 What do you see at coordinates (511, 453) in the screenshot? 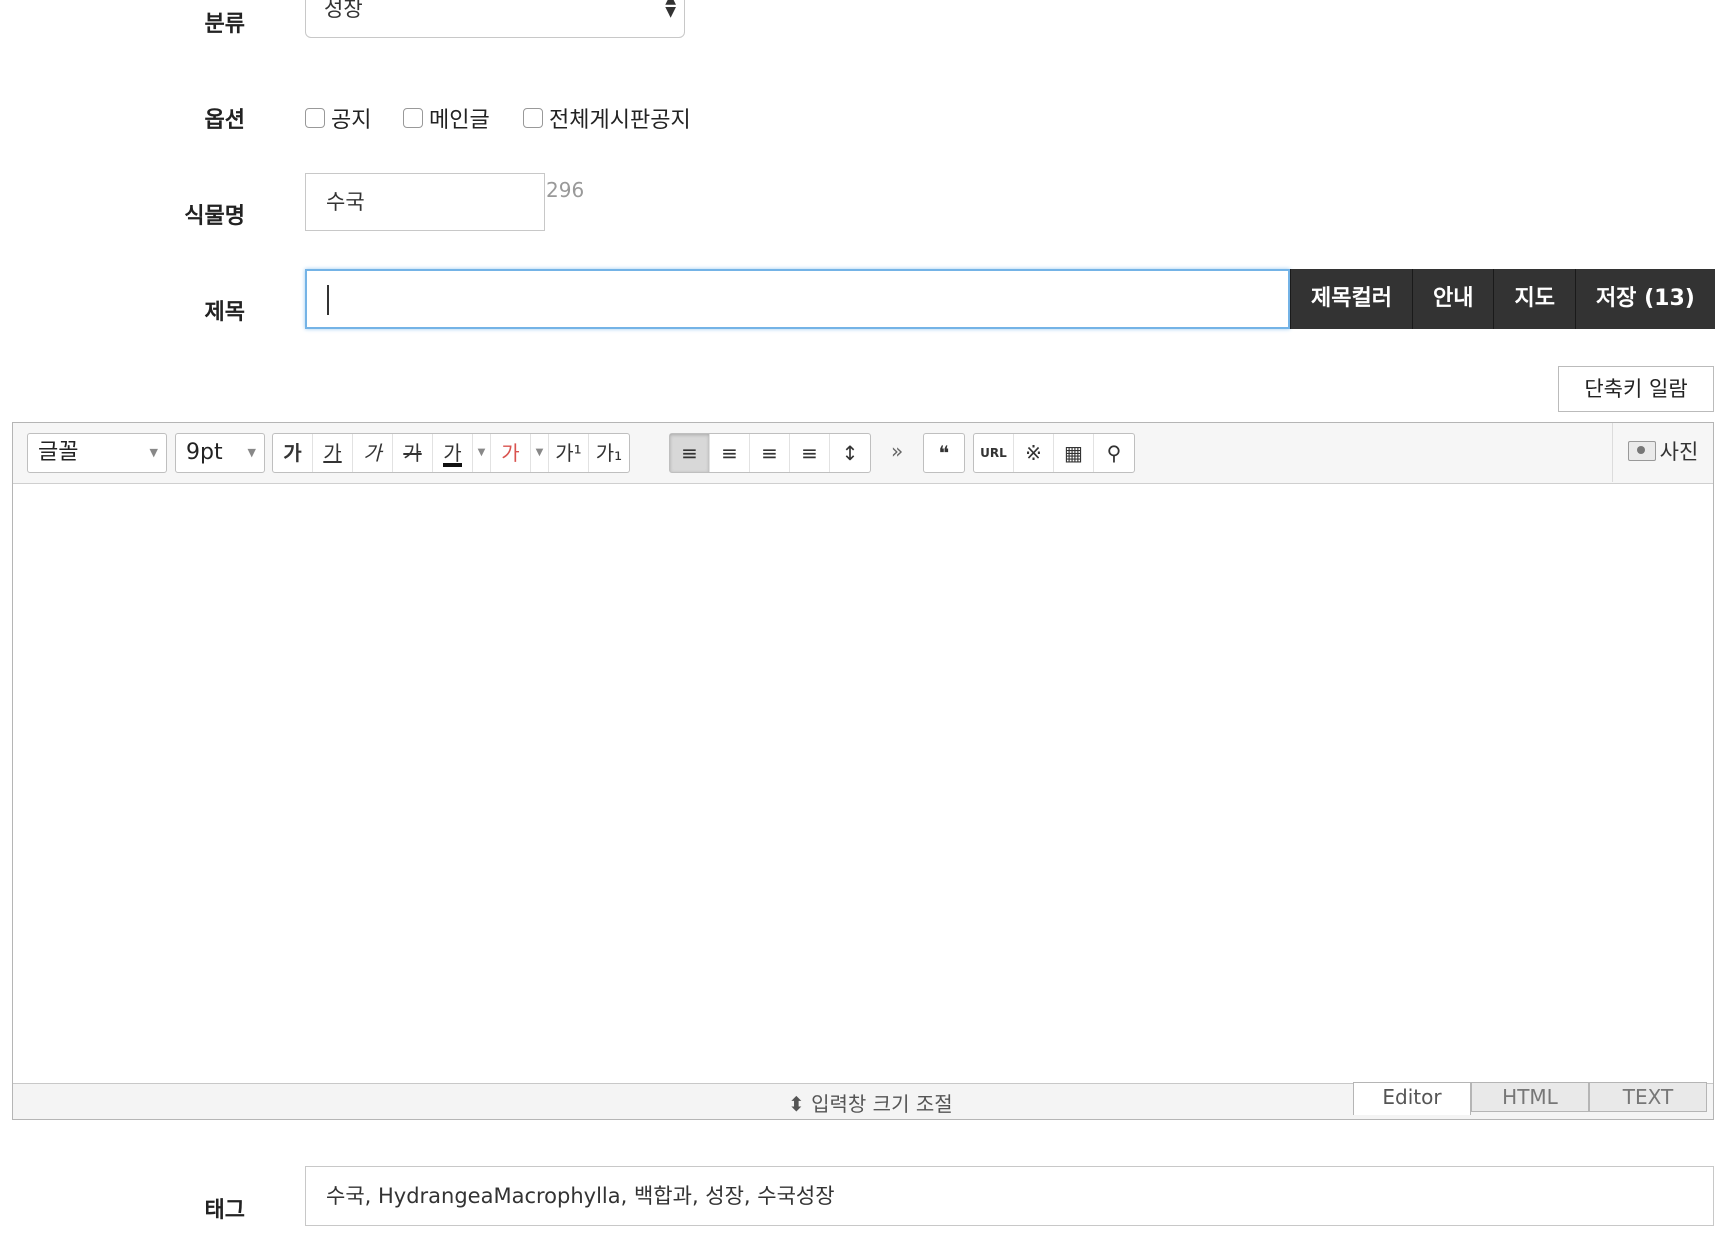
I see `highlight-icon: 가` at bounding box center [511, 453].